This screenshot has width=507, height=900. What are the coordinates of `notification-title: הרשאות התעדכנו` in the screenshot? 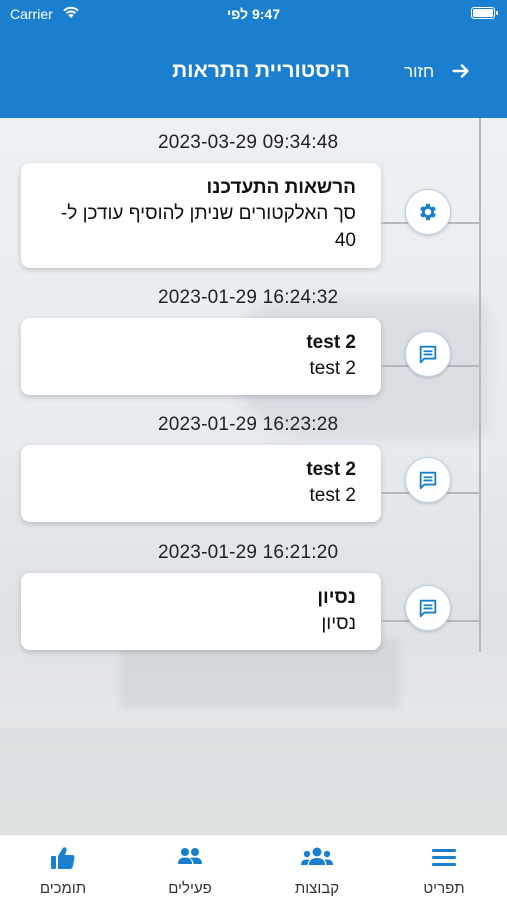 It's located at (281, 187).